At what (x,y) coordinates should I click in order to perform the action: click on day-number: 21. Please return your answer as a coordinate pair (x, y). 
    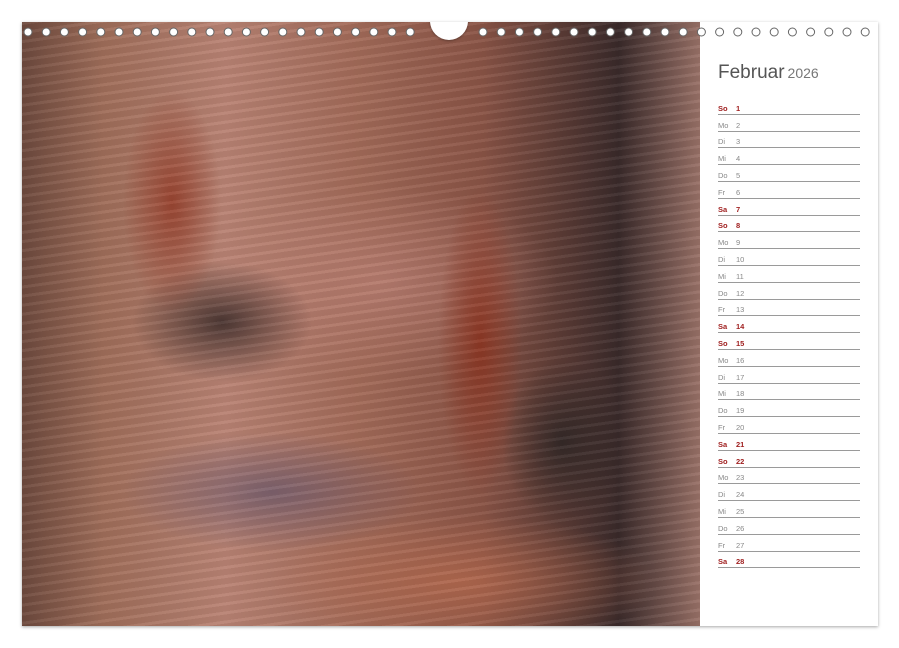
    Looking at the image, I should click on (740, 444).